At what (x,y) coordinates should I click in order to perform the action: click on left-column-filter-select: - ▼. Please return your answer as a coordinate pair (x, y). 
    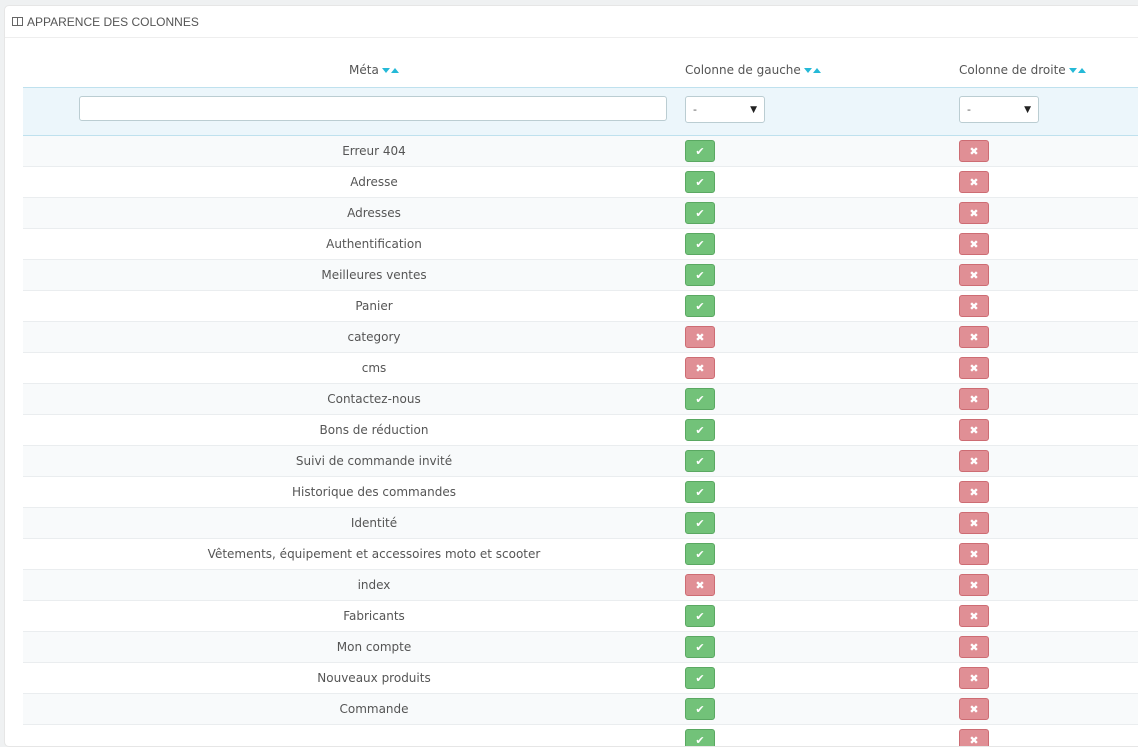
    Looking at the image, I should click on (725, 109).